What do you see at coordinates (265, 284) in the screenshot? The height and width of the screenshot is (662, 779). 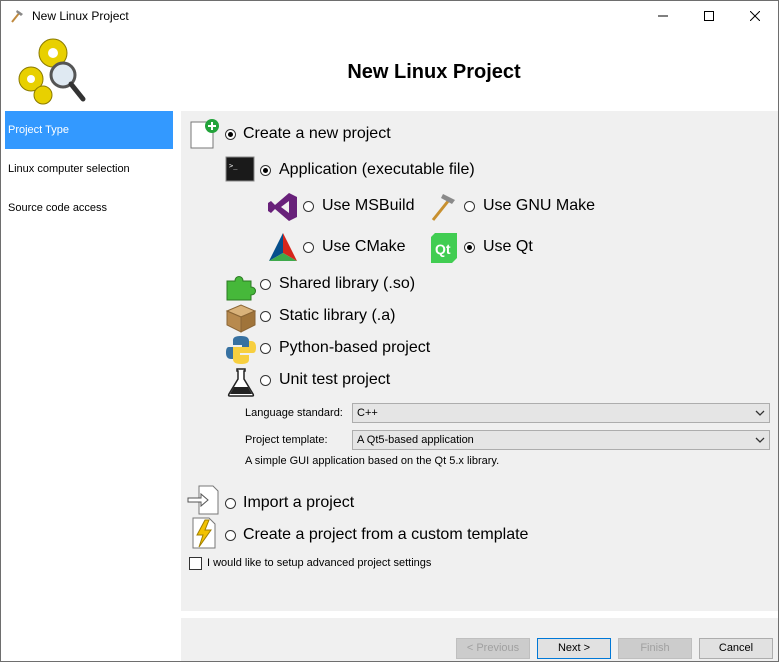 I see `shared-library-radio` at bounding box center [265, 284].